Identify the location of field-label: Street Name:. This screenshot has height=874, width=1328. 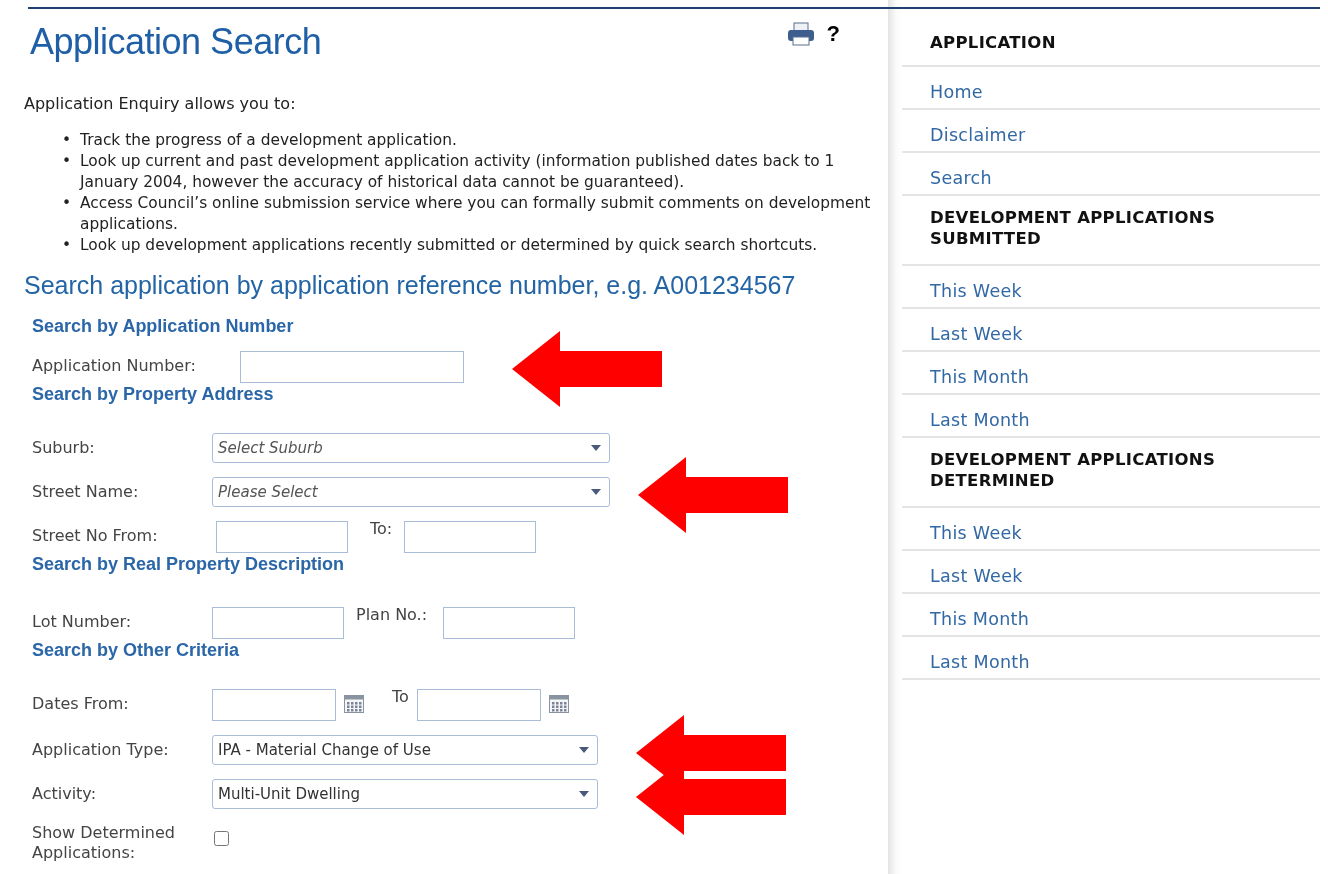
(86, 491).